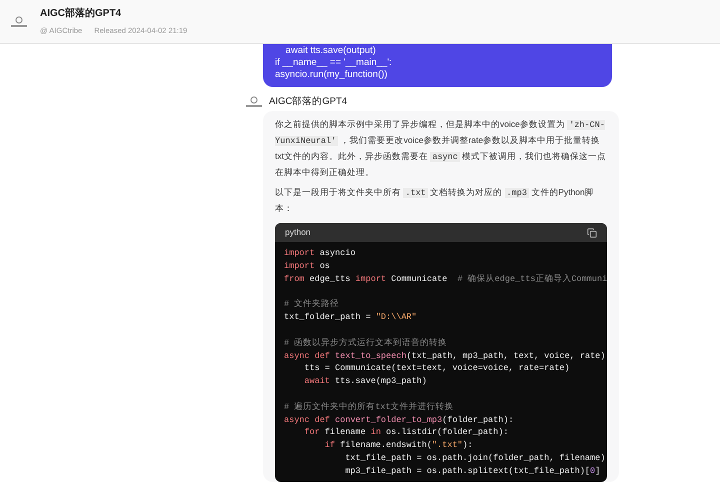 The image size is (720, 493). What do you see at coordinates (445, 356) in the screenshot?
I see `code-line: async def text_to_speech(txt_path, mp3_path, text, voice, rate):` at bounding box center [445, 356].